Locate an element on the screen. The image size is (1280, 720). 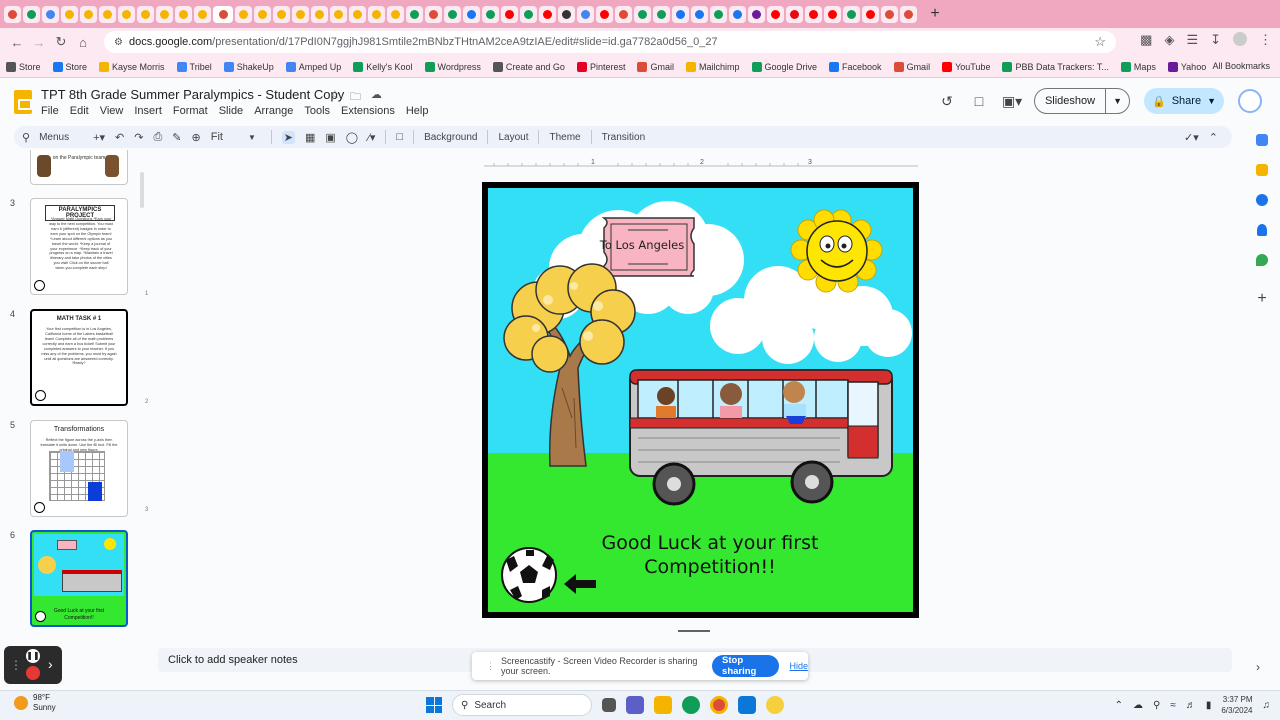
layout-button: Layout is located at coordinates (513, 137).